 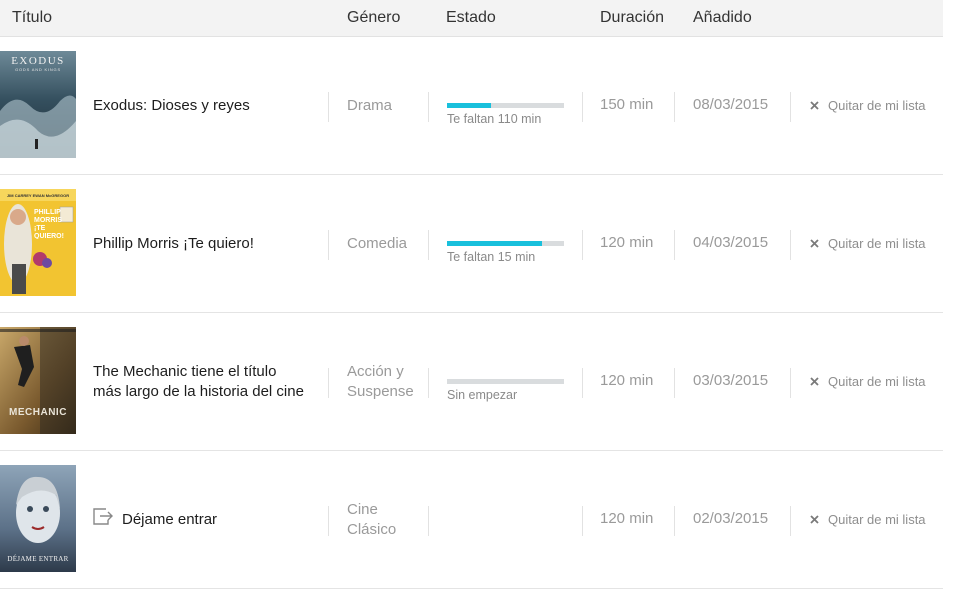 What do you see at coordinates (370, 105) in the screenshot?
I see `movie-genre: Drama` at bounding box center [370, 105].